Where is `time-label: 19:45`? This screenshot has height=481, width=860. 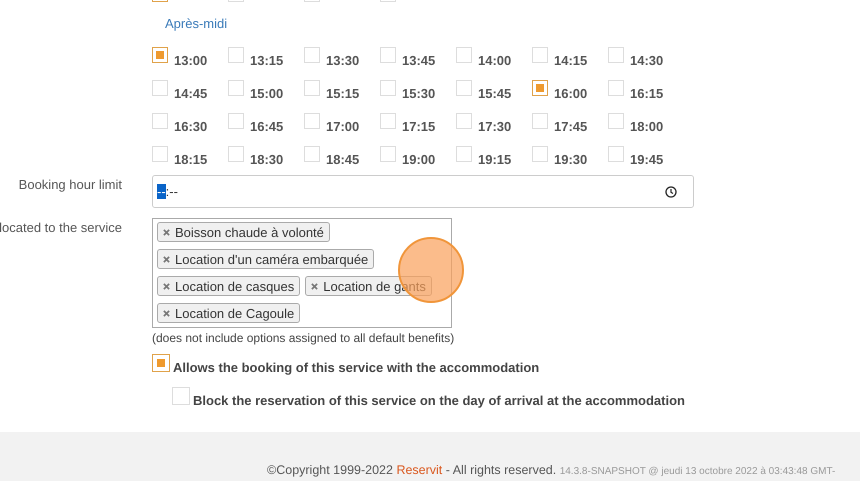
time-label: 19:45 is located at coordinates (647, 159).